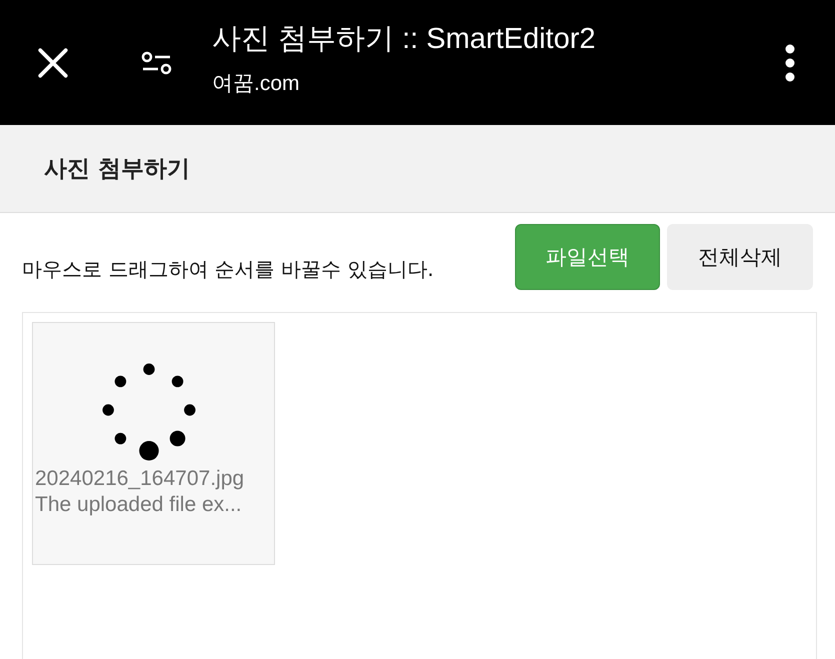 This screenshot has height=659, width=835. Describe the element at coordinates (117, 169) in the screenshot. I see `panel-title: 사진 첨부하기` at that location.